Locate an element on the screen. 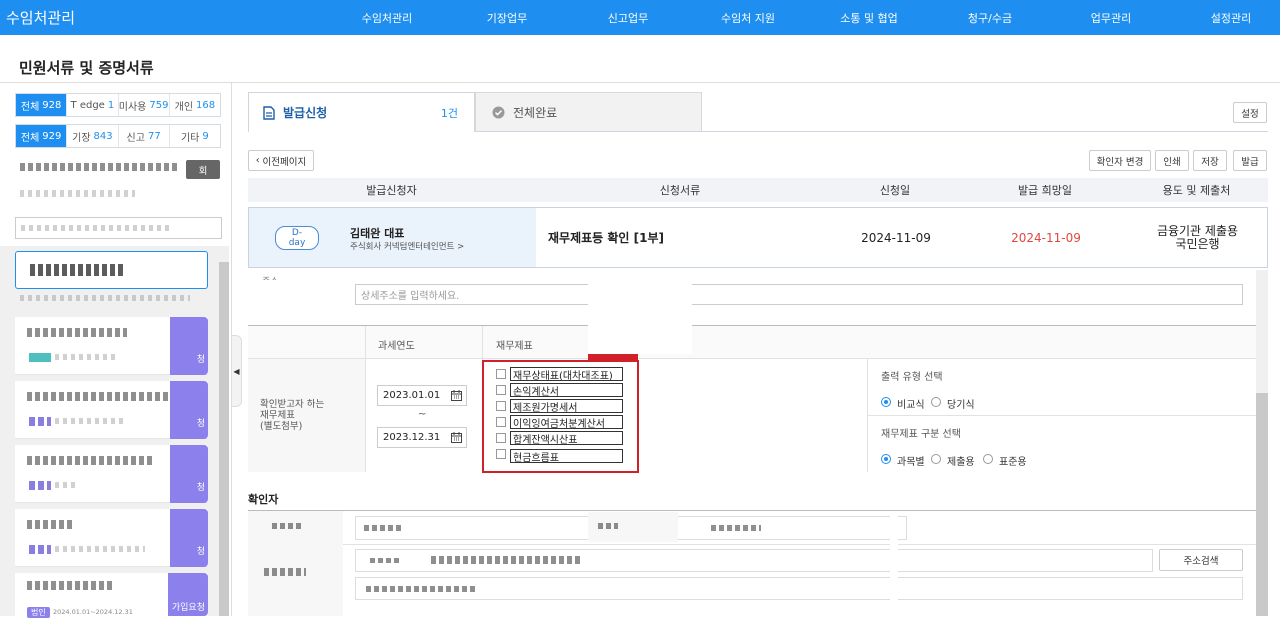 The image size is (1280, 618). financial-row-label-line2: 재무제표 is located at coordinates (277, 415).